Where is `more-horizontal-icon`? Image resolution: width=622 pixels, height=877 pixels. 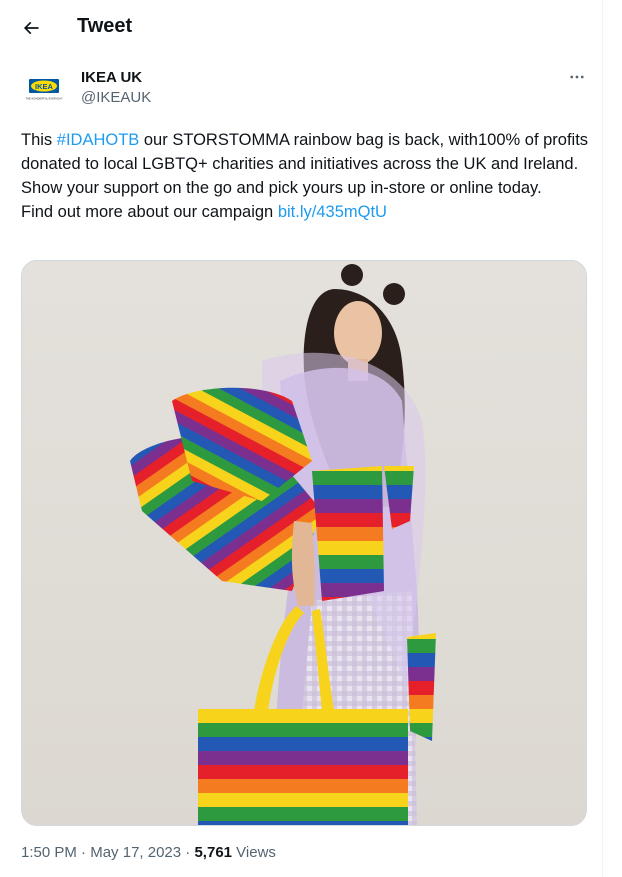
more-horizontal-icon is located at coordinates (577, 77).